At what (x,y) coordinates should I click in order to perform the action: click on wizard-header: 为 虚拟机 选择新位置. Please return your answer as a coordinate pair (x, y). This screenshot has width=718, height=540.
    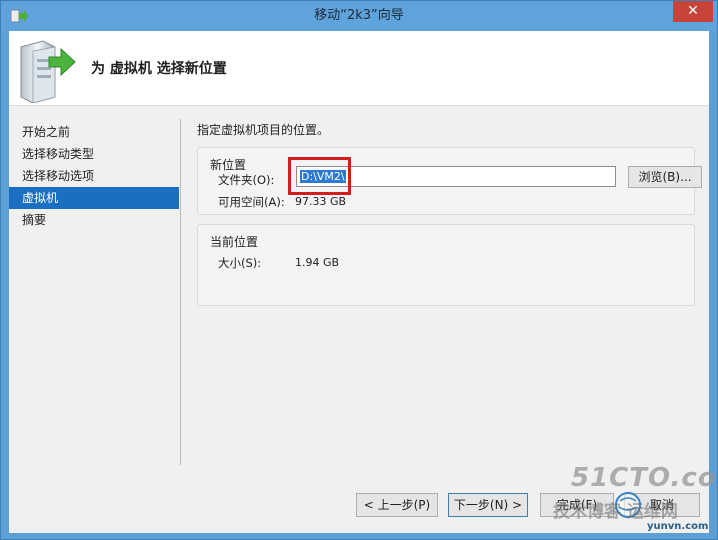
    Looking at the image, I should click on (359, 68).